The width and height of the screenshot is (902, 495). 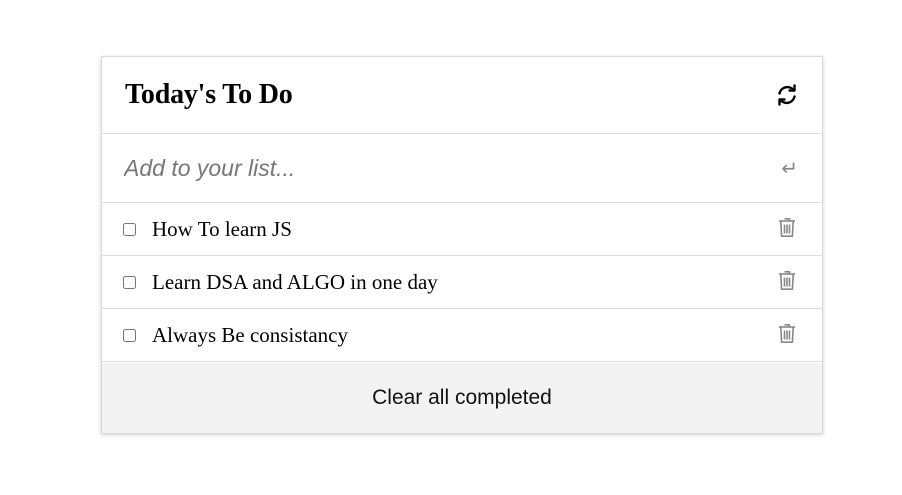 I want to click on todo-header: Today's To Do, so click(x=462, y=95).